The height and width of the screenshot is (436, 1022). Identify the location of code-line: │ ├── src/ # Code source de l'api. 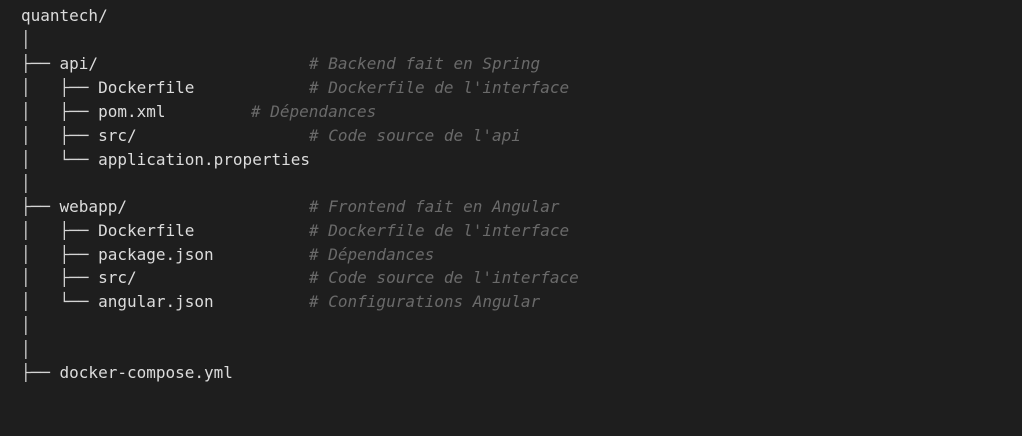
(271, 136).